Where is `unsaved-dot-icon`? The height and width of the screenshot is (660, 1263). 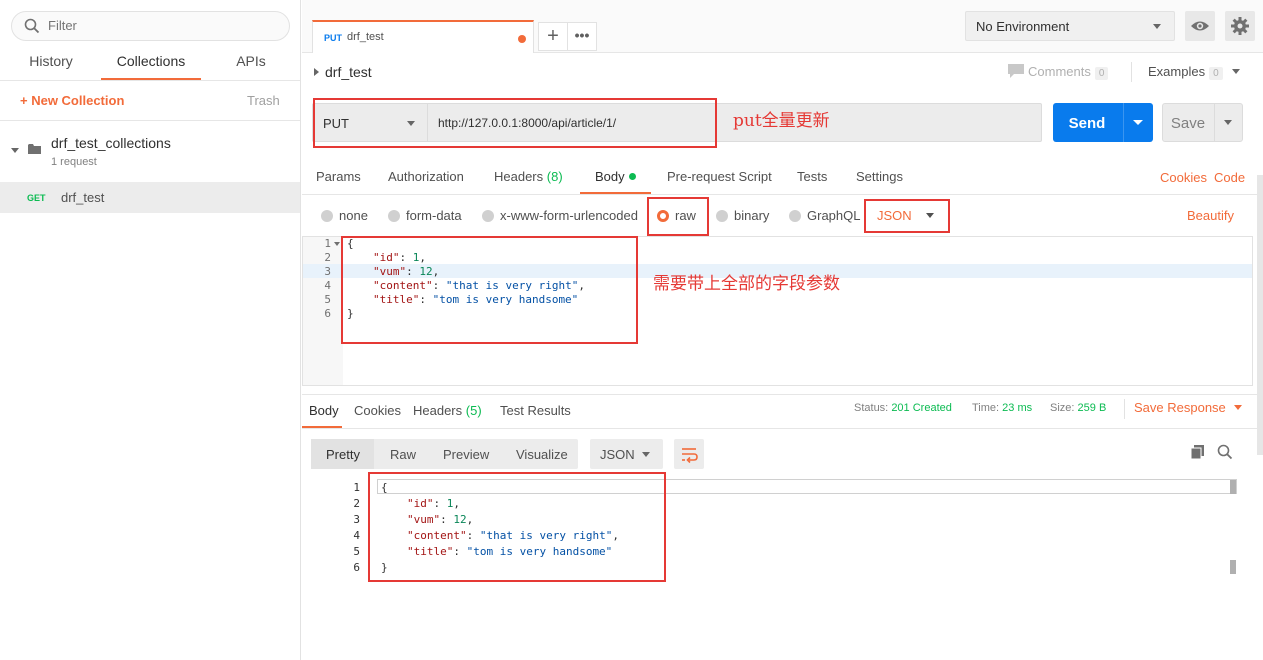
unsaved-dot-icon is located at coordinates (522, 39).